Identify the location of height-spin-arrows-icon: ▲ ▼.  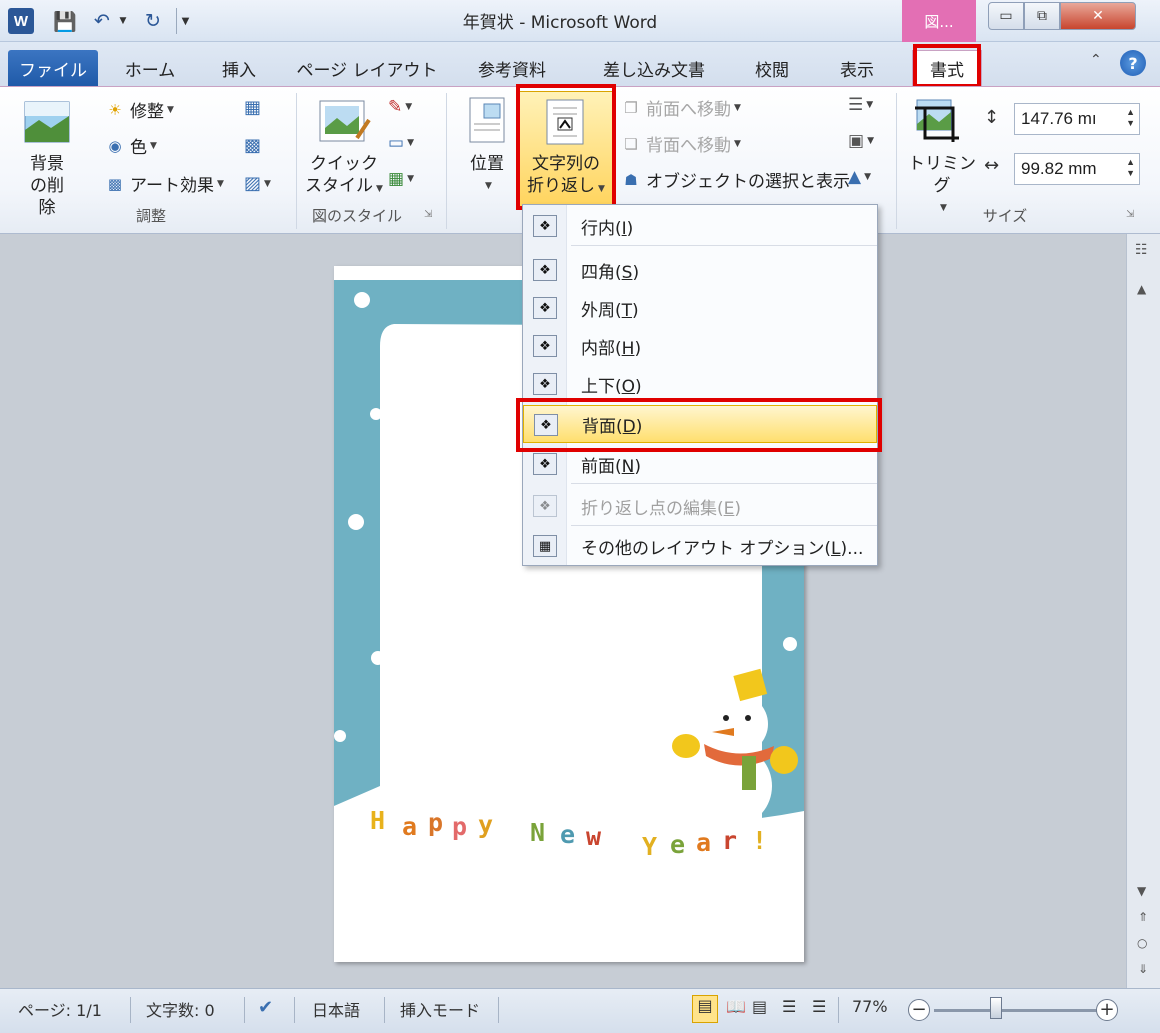
(1130, 118).